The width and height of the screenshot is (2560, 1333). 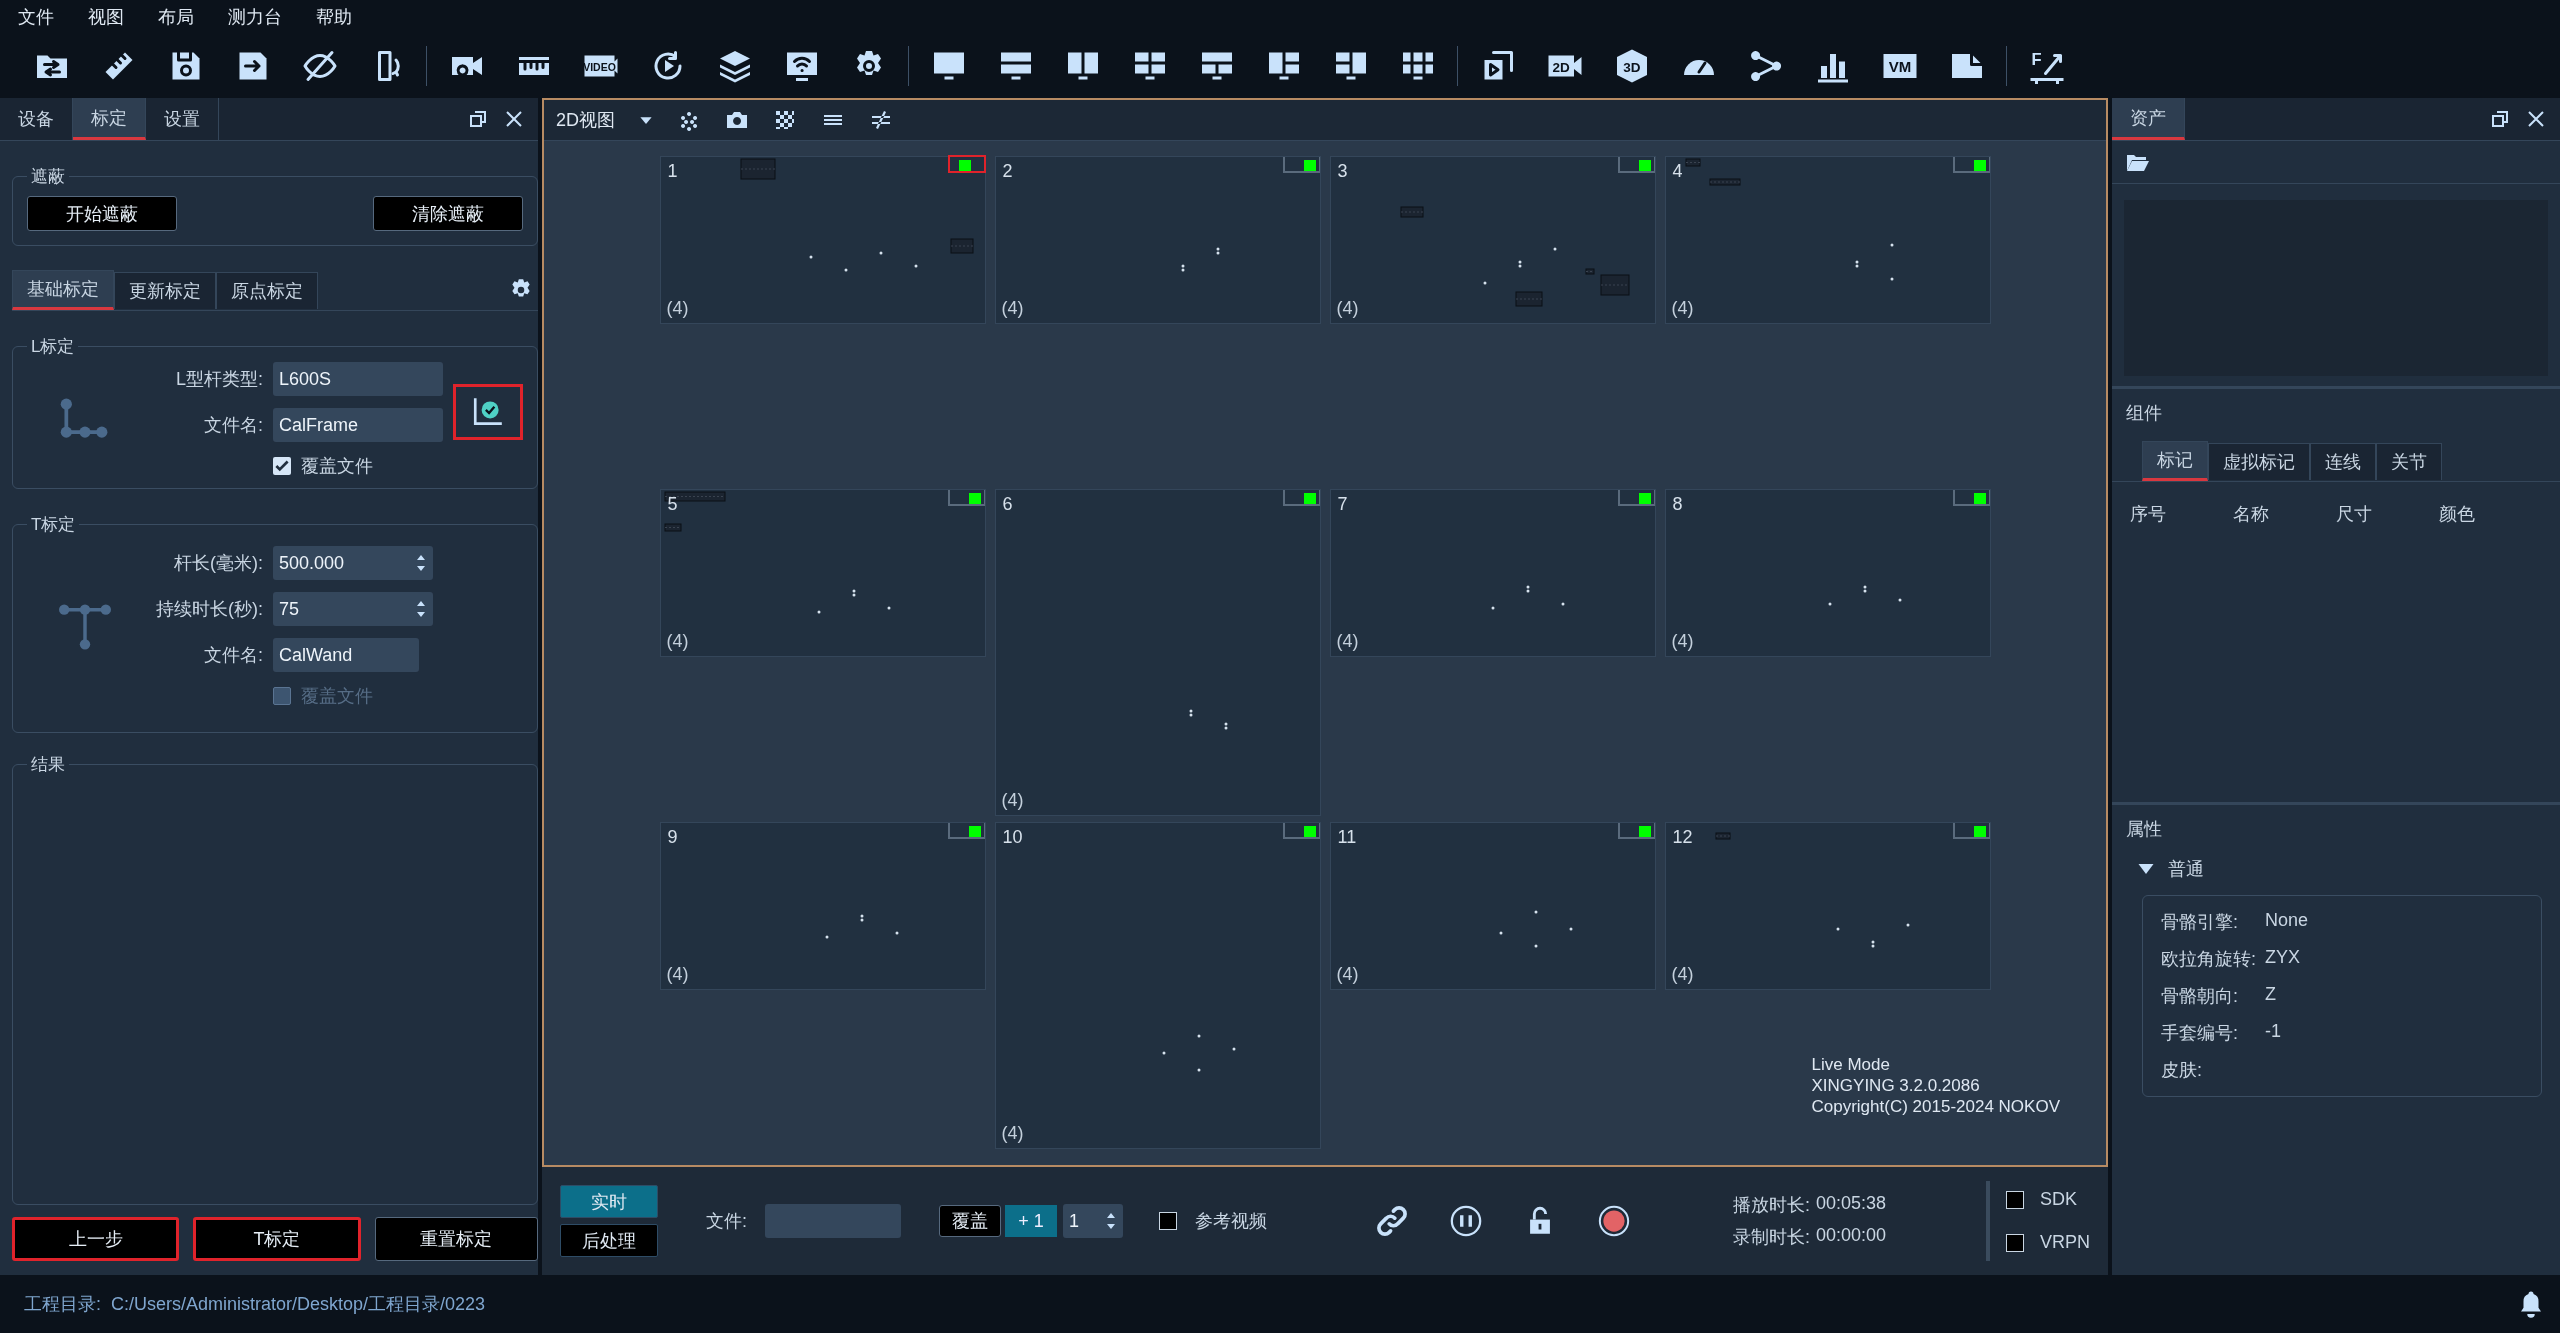 What do you see at coordinates (106, 17) in the screenshot?
I see `menu-item: 视图` at bounding box center [106, 17].